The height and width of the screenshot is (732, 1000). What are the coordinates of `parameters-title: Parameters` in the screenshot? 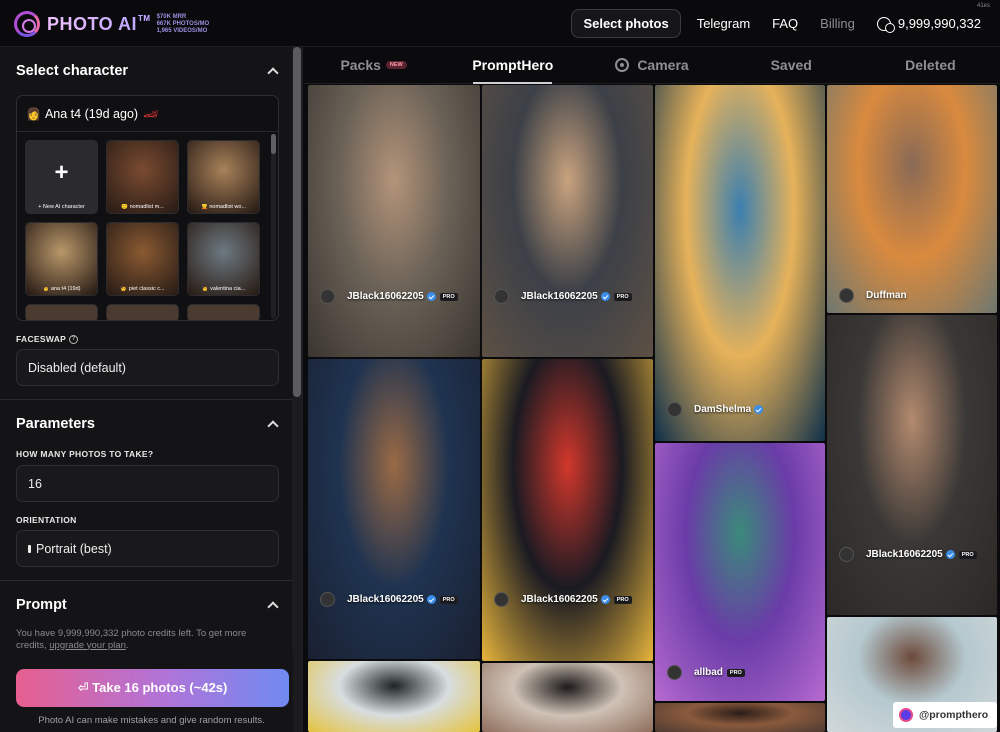 It's located at (55, 424).